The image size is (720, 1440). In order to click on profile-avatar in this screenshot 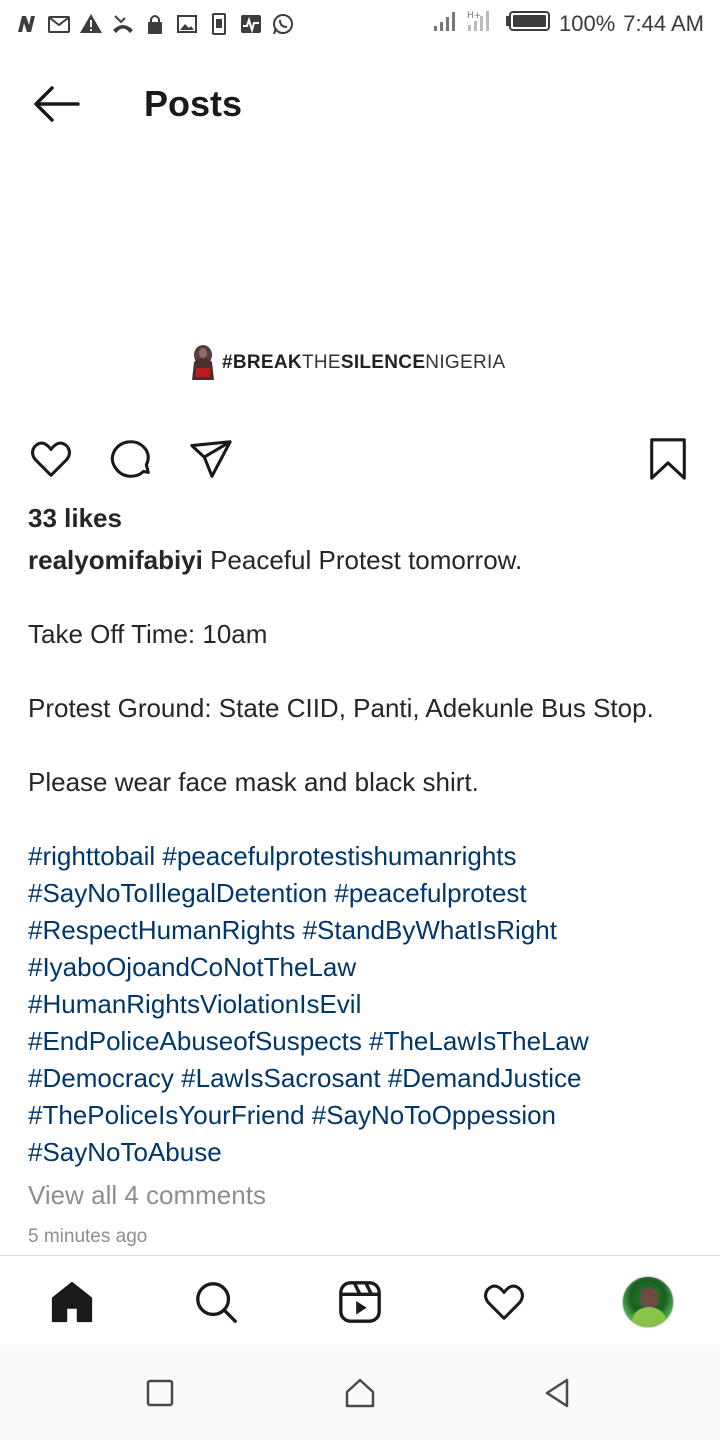, I will do `click(648, 1302)`.